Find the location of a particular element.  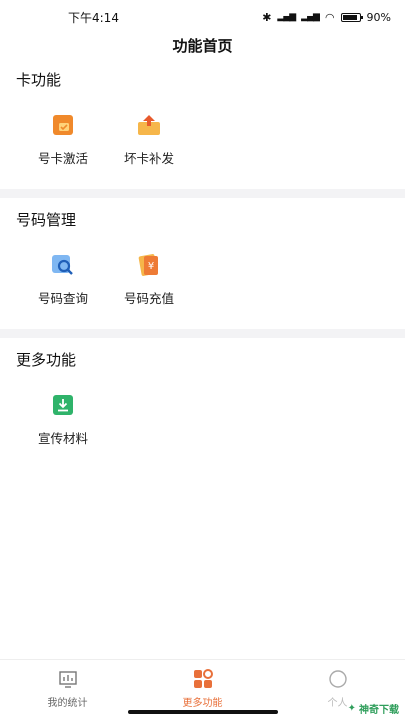

tab-label: 更多功能 is located at coordinates (202, 703).